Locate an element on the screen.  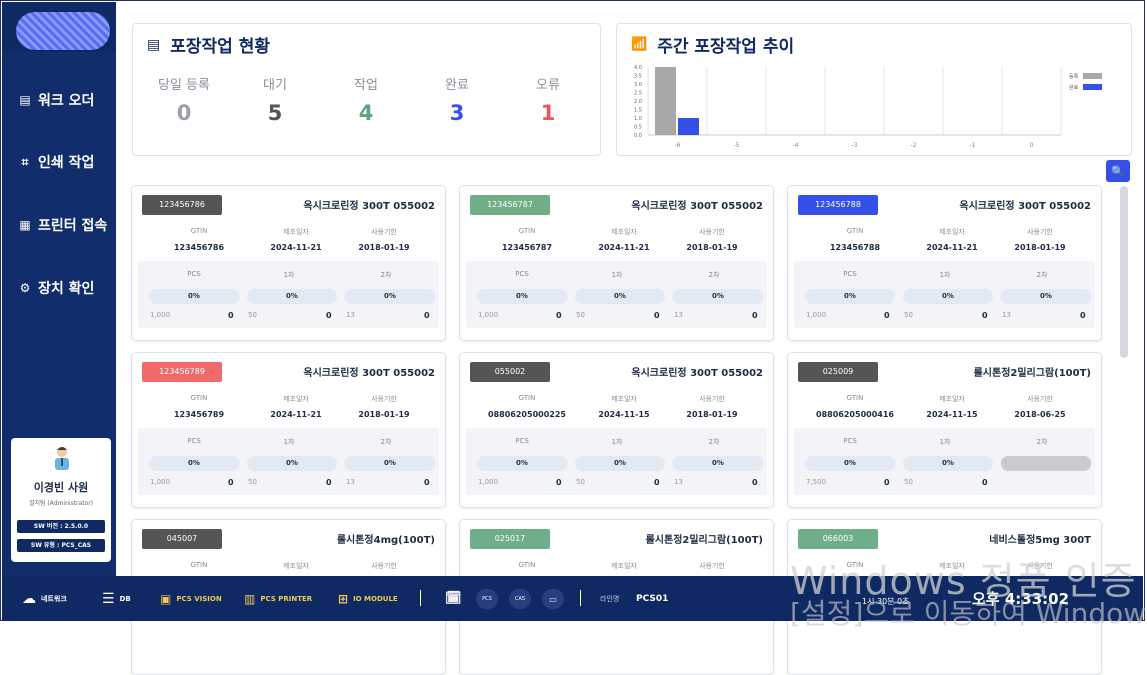
trend-panel-title: 📶 주간 포장작업 추이 is located at coordinates (713, 47).